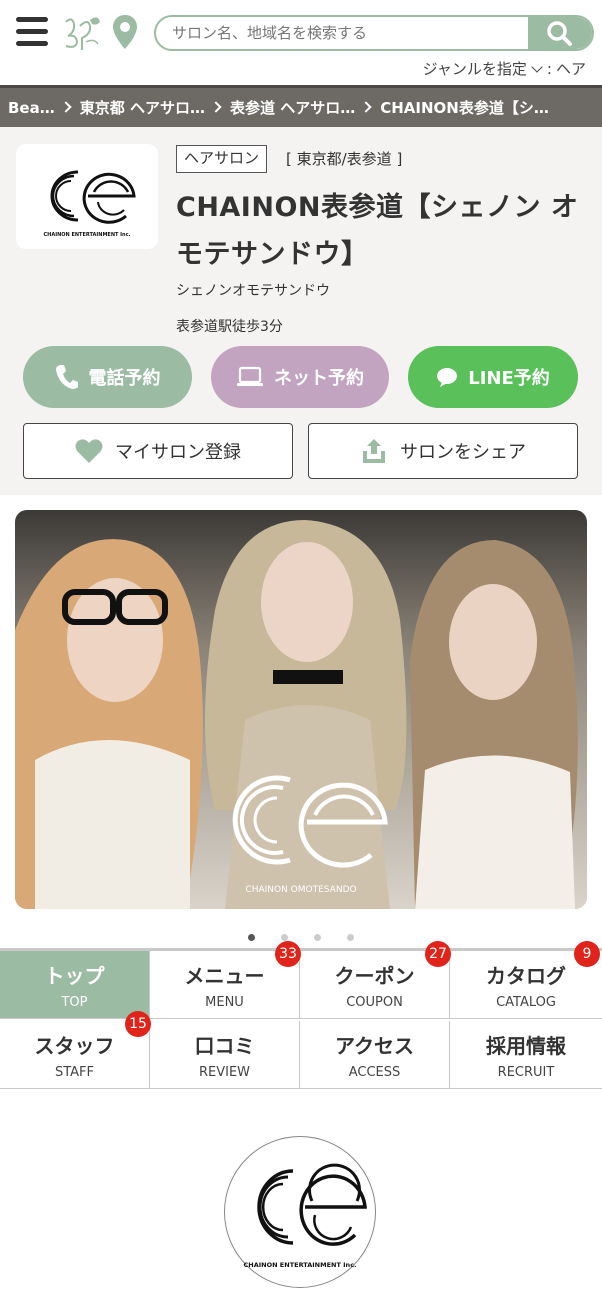  What do you see at coordinates (74, 976) in the screenshot?
I see `tab-label-jp: トップ` at bounding box center [74, 976].